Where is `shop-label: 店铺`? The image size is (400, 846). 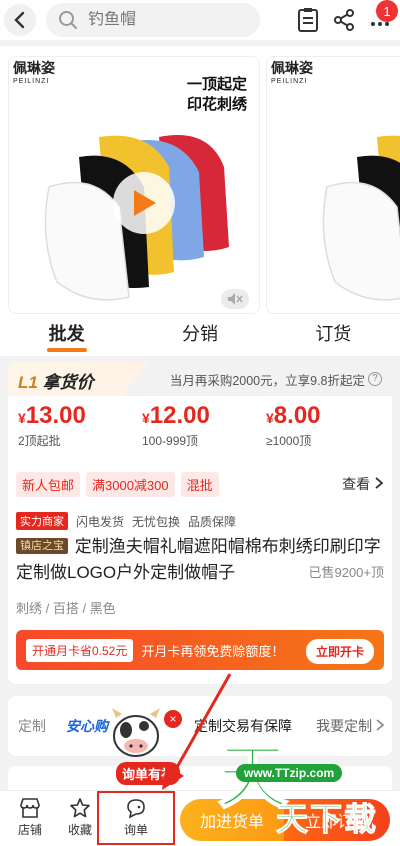
shop-label: 店铺 is located at coordinates (29, 830).